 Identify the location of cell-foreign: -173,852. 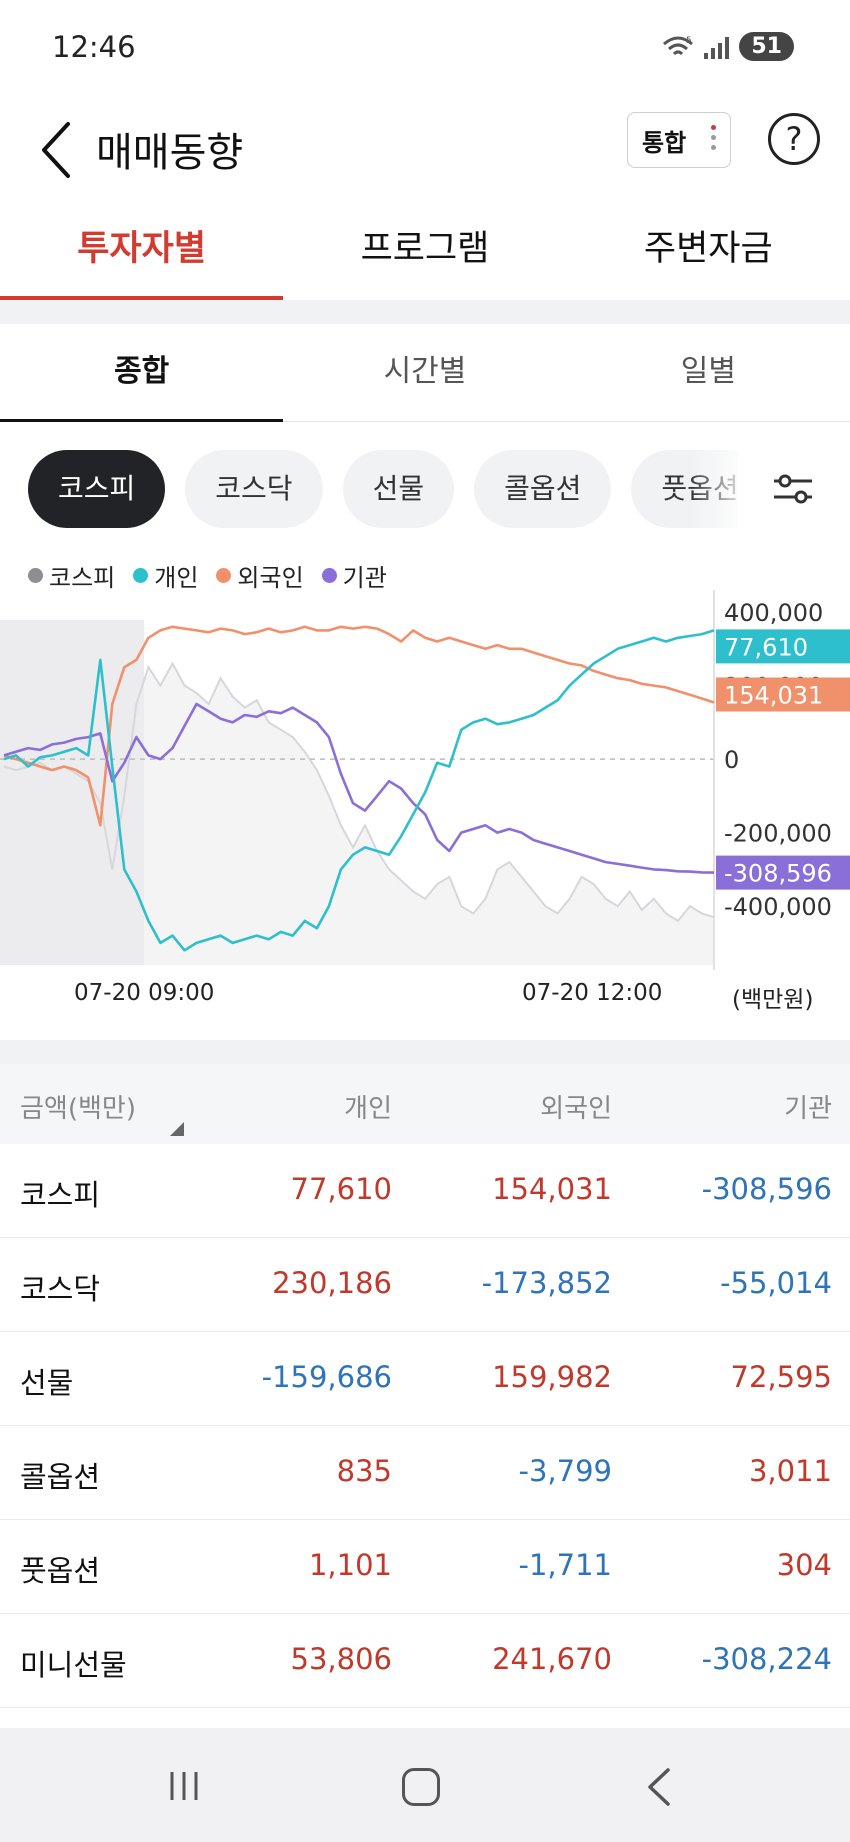
(546, 1283).